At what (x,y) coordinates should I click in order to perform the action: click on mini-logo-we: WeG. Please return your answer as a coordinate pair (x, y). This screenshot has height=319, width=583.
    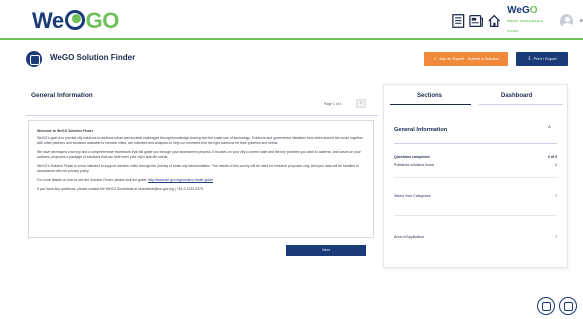
    Looking at the image, I should click on (518, 10).